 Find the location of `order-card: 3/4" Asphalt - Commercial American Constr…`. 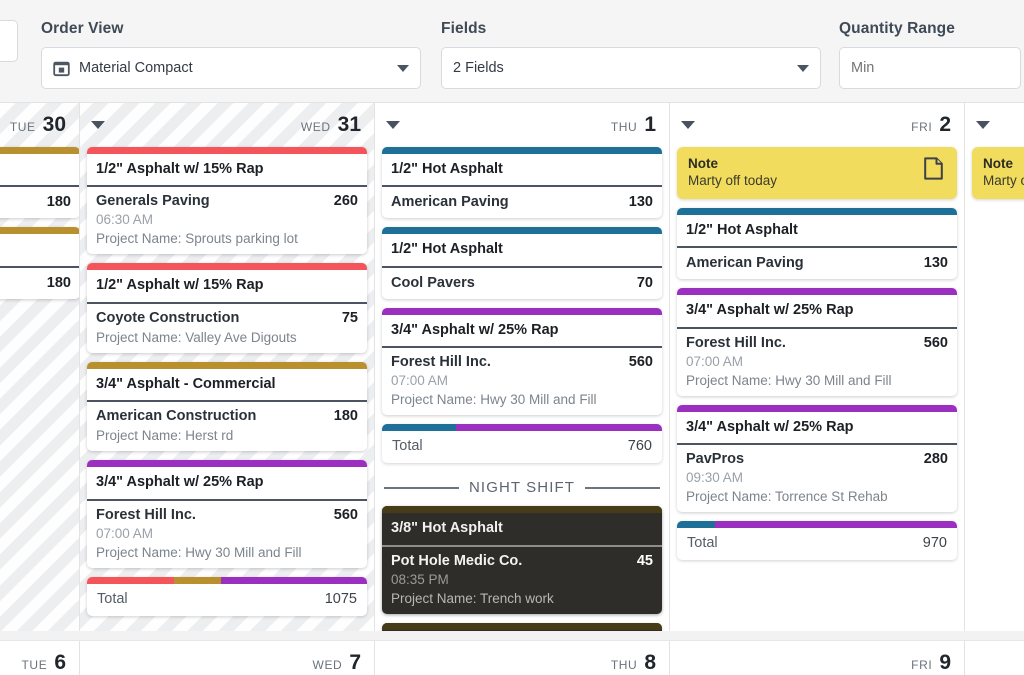

order-card: 3/4" Asphalt - Commercial American Constr… is located at coordinates (227, 406).